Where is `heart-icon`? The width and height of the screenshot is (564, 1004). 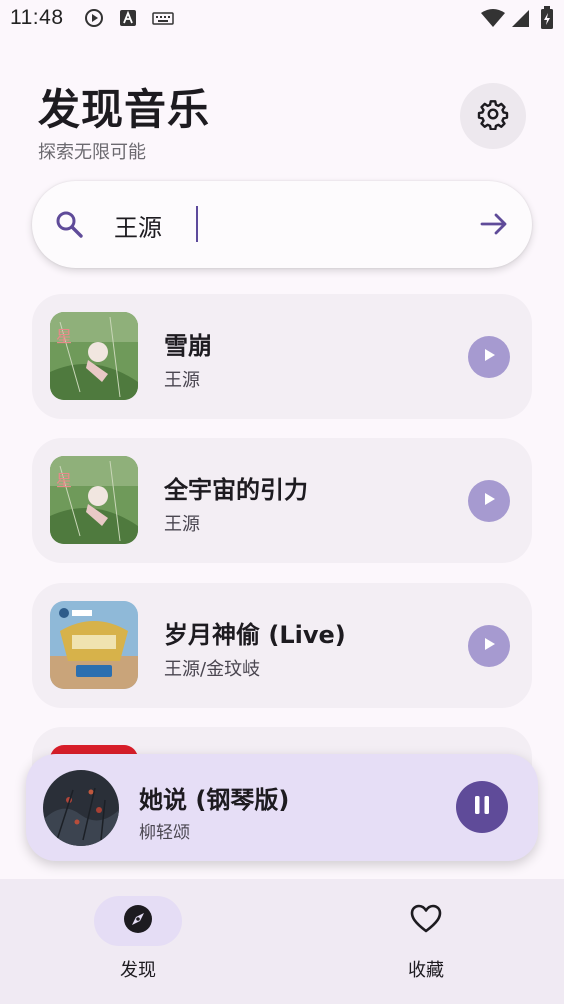
heart-icon is located at coordinates (426, 921).